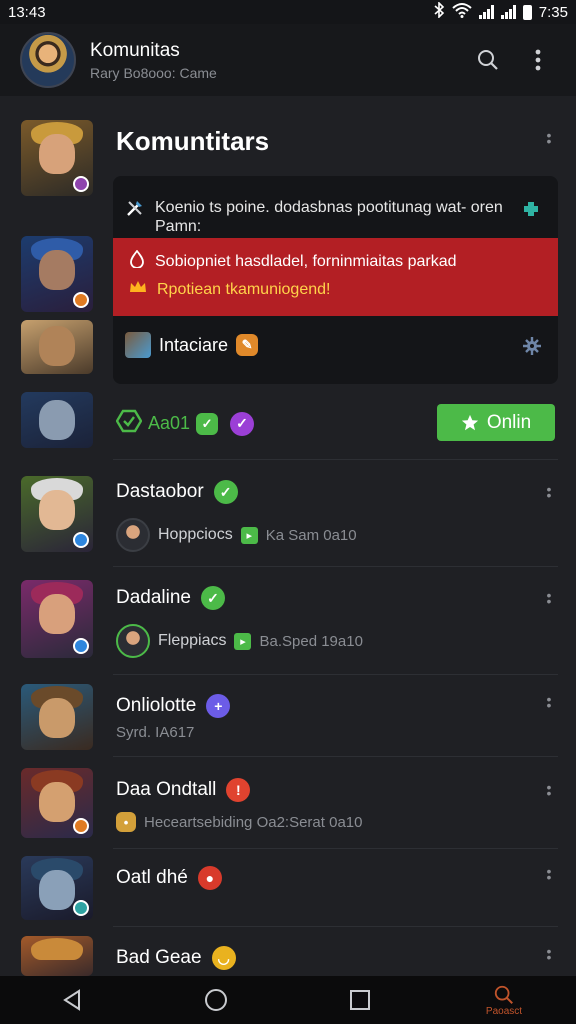 The height and width of the screenshot is (1024, 576). I want to click on recents-square-icon, so click(360, 1000).